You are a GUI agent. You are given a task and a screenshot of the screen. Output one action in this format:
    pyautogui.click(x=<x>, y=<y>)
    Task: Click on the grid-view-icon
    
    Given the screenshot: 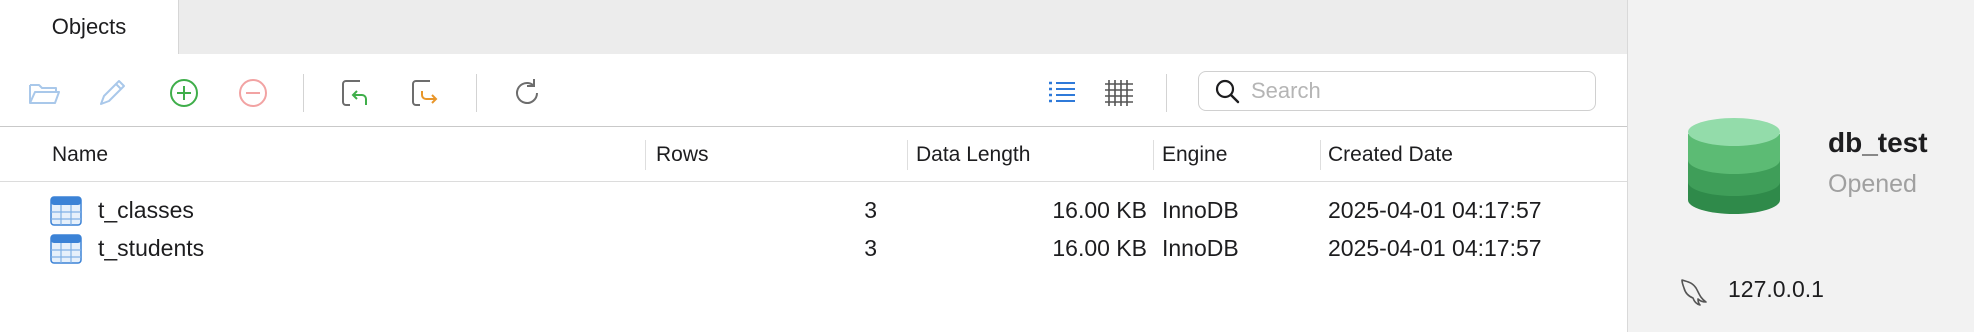 What is the action you would take?
    pyautogui.click(x=1119, y=93)
    